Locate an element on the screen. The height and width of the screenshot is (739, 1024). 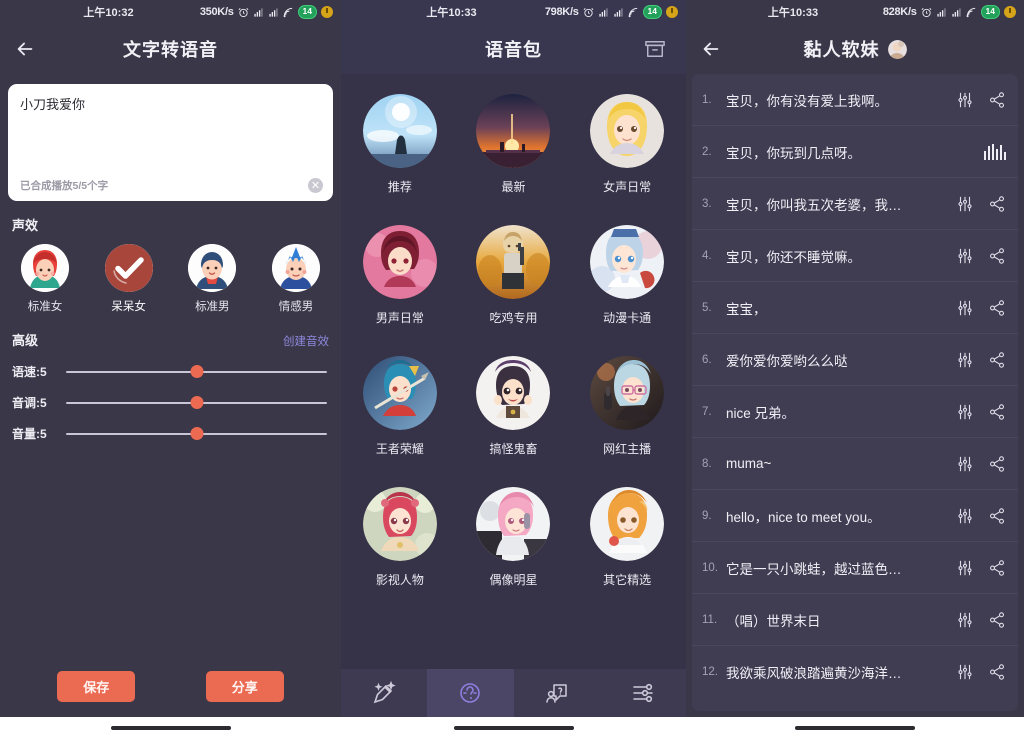
save-button: 保存 is located at coordinates (96, 686).